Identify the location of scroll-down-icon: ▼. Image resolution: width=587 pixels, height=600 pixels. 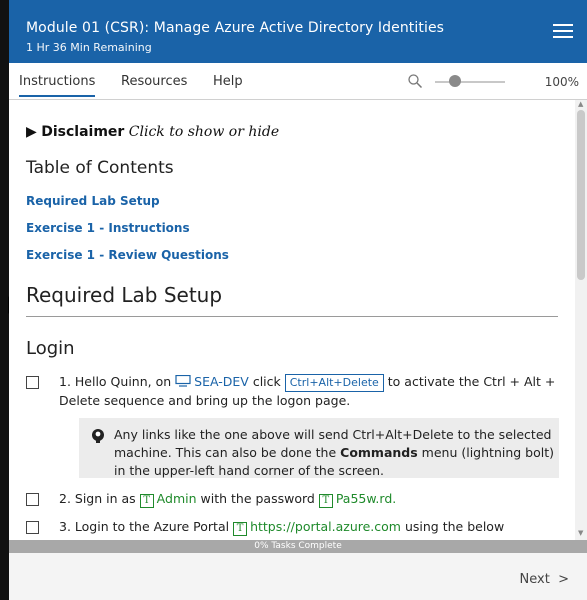
(580, 533).